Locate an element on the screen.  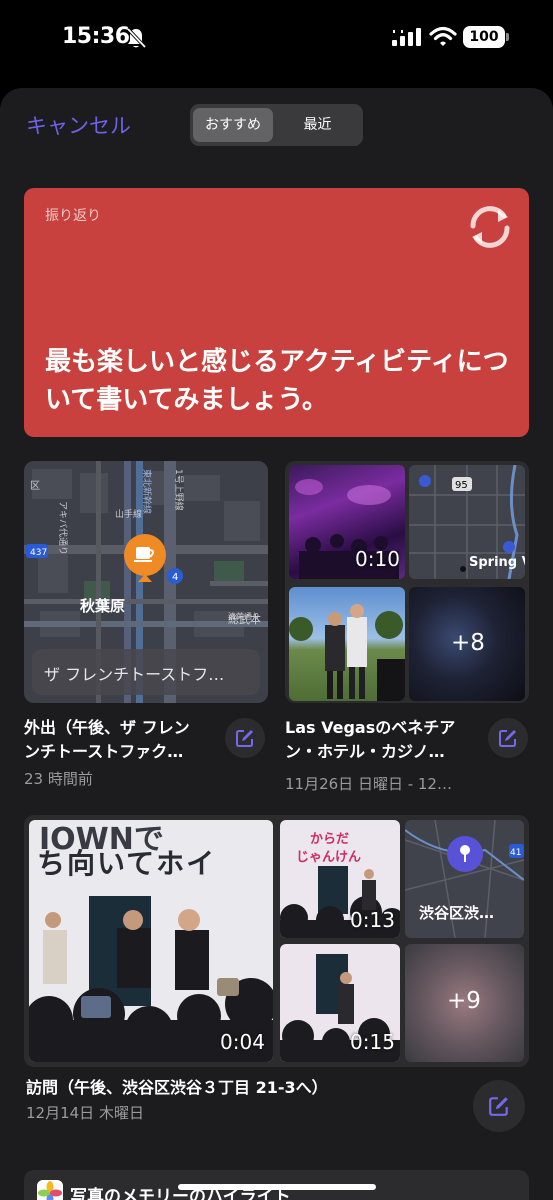
memory-subtitle: 23 時間前 is located at coordinates (58, 779).